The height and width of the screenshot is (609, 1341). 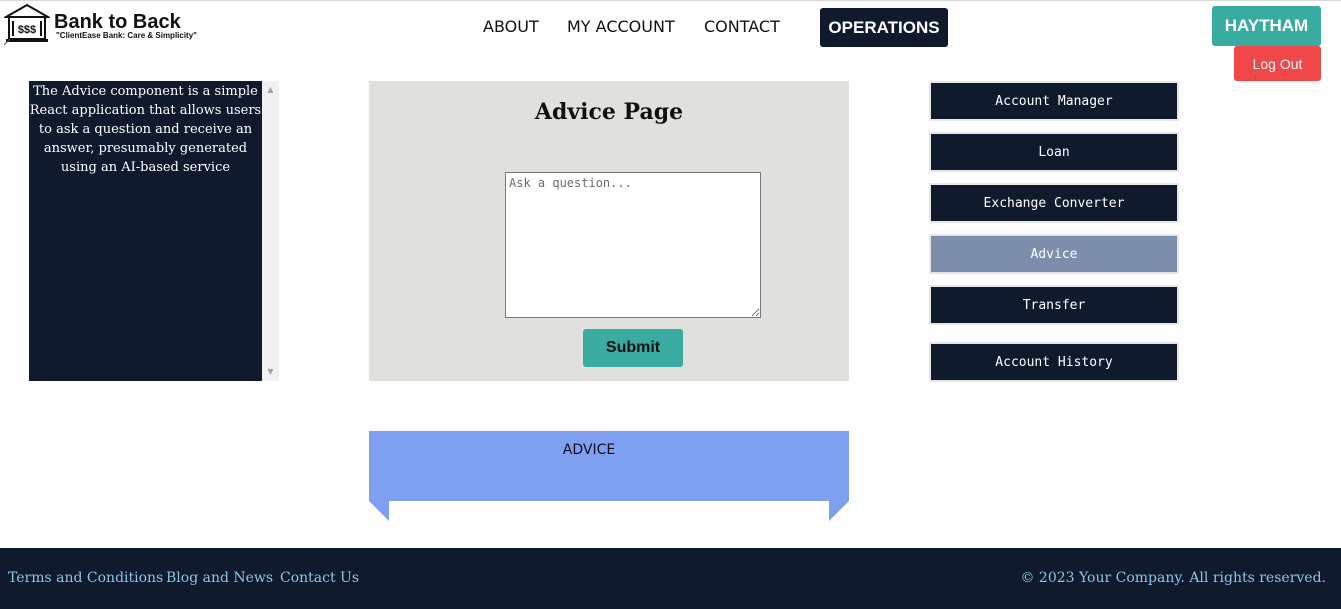 I want to click on brand-tagline: "ClientEase Bank: Care & Simplicity", so click(x=126, y=35).